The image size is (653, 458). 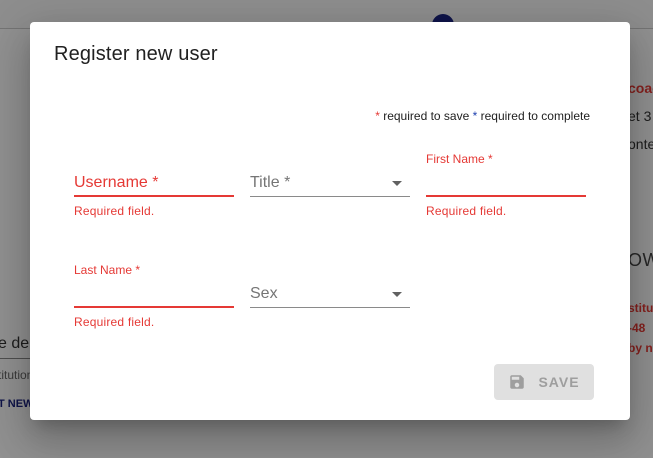 What do you see at coordinates (330, 296) in the screenshot?
I see `sex-select: Sex` at bounding box center [330, 296].